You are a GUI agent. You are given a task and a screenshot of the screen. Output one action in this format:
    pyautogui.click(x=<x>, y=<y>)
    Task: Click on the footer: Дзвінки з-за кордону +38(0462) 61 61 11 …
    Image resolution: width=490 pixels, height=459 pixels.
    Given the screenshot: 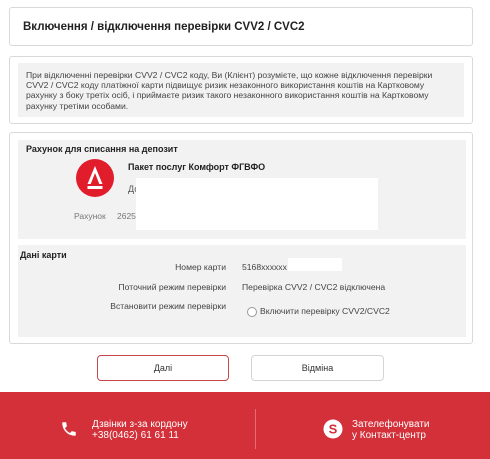 What is the action you would take?
    pyautogui.click(x=245, y=425)
    